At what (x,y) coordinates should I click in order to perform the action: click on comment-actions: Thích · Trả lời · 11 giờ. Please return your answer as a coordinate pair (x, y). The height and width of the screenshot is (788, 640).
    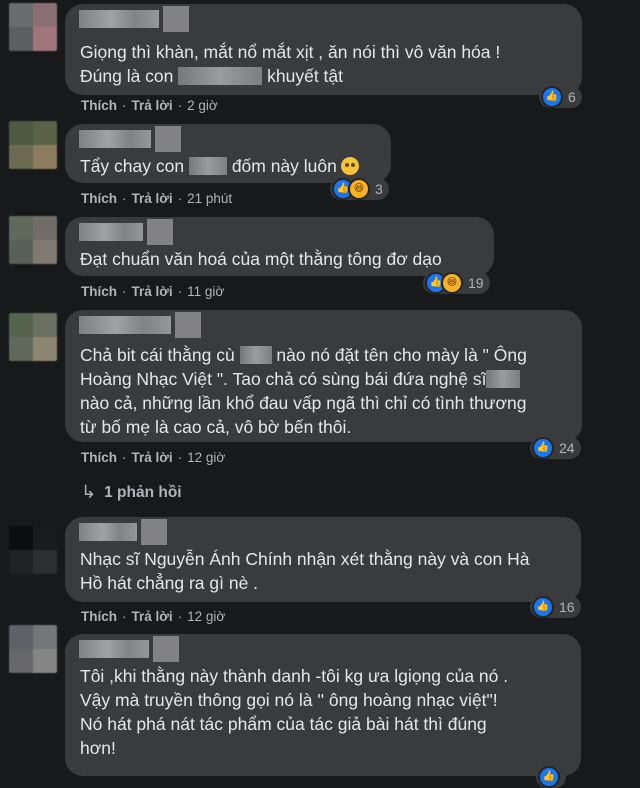
    Looking at the image, I should click on (153, 291).